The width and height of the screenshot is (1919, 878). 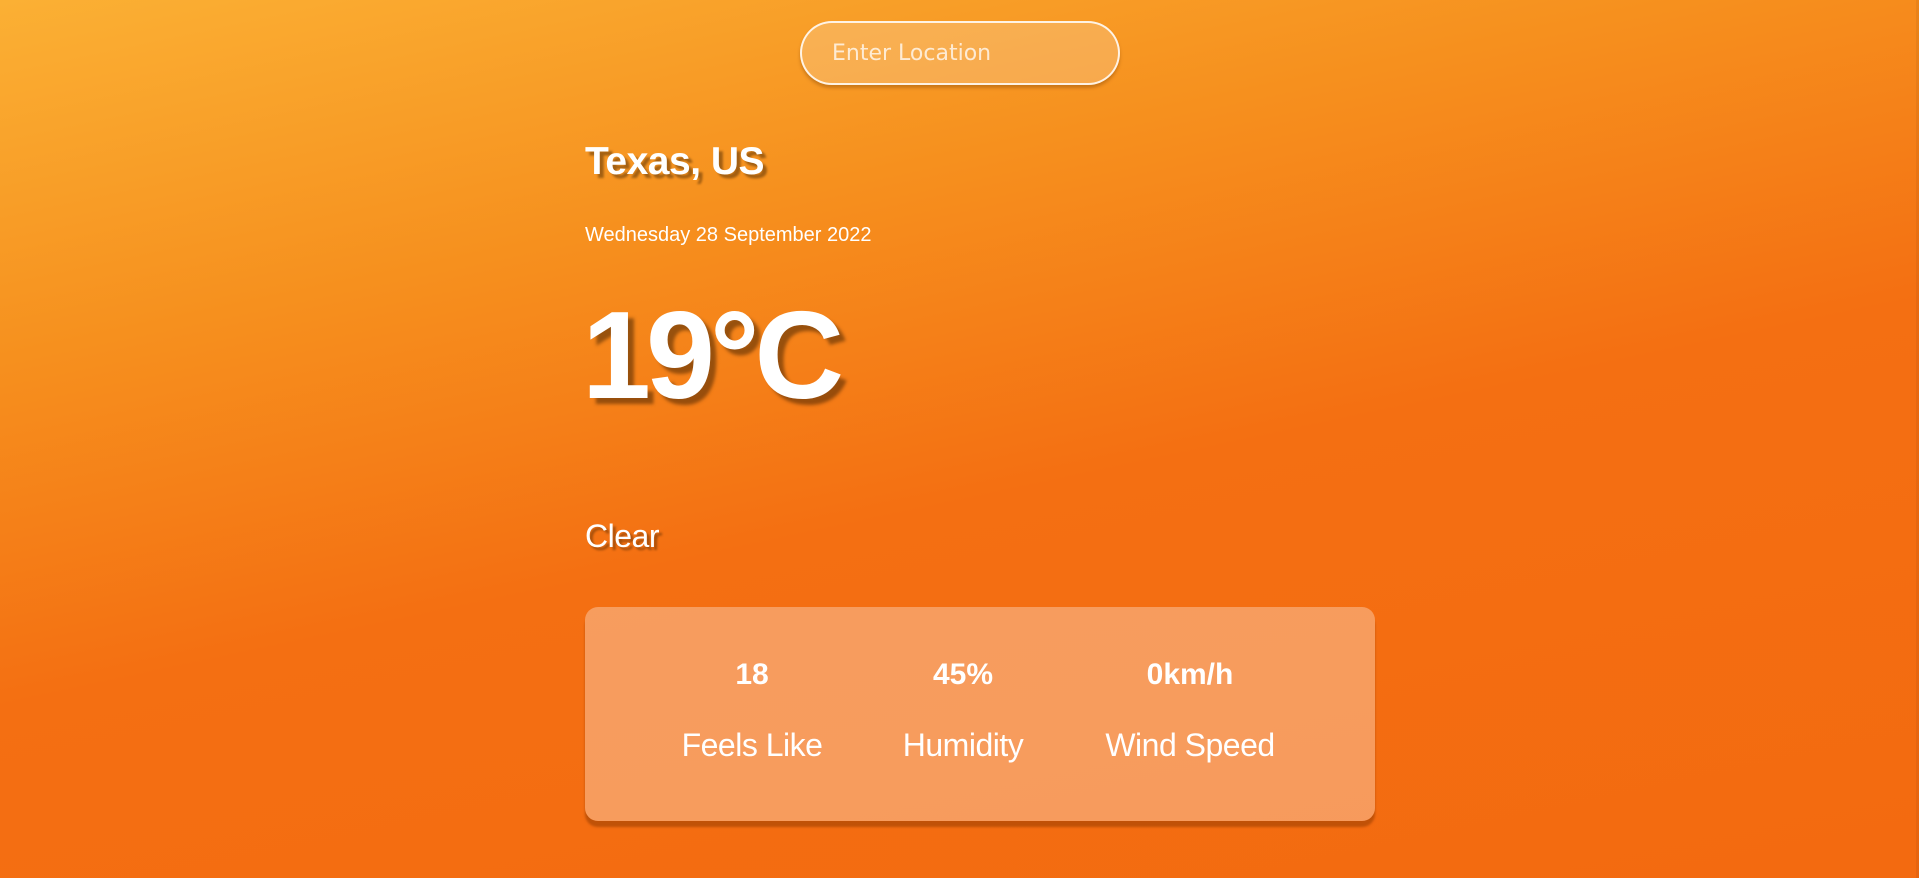 I want to click on wind-speed-value: 0km/h, so click(x=1190, y=674).